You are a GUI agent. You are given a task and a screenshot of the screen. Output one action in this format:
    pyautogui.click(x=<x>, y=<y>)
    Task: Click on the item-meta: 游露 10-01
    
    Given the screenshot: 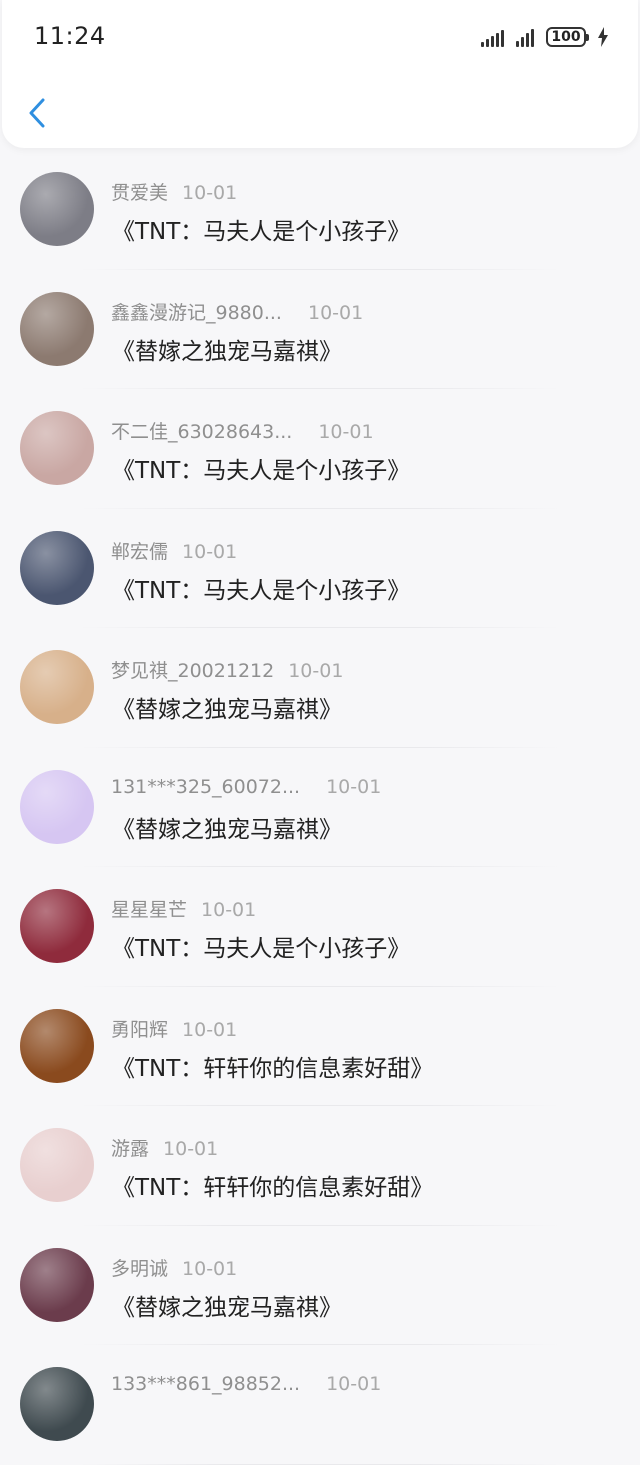 What is the action you would take?
    pyautogui.click(x=164, y=1147)
    